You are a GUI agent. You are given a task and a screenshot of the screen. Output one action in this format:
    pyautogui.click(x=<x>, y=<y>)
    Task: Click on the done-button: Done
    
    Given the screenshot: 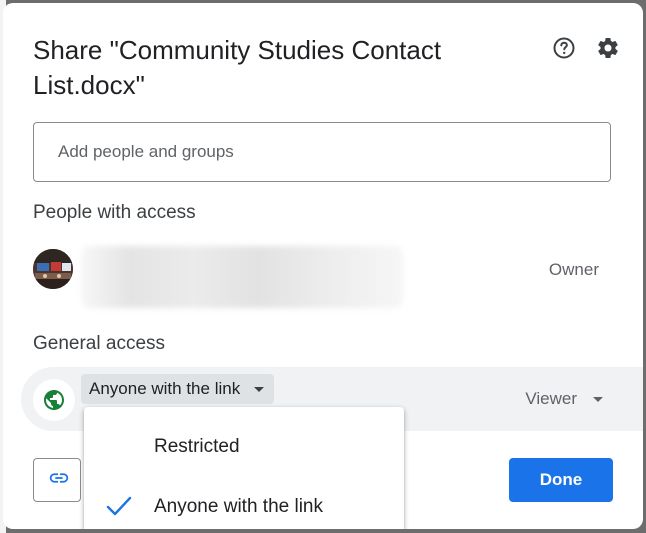 What is the action you would take?
    pyautogui.click(x=561, y=480)
    